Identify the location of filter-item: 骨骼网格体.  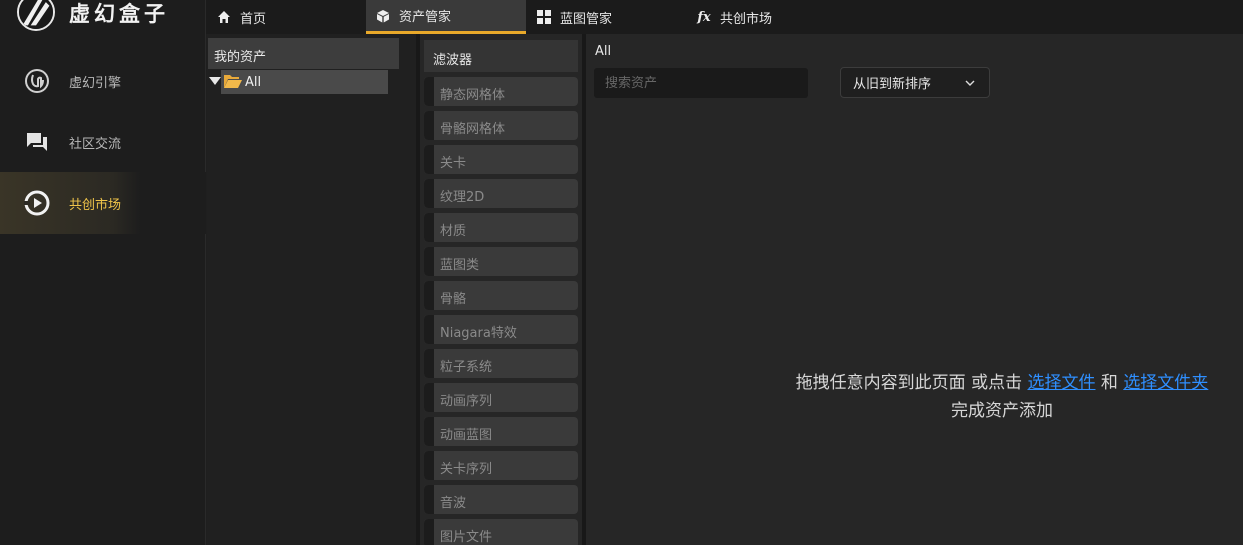
(501, 125).